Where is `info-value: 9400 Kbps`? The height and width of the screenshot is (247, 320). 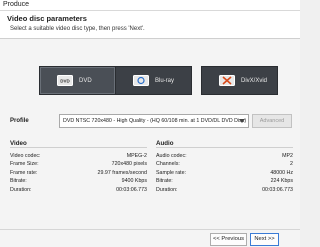
info-value: 9400 Kbps is located at coordinates (134, 181).